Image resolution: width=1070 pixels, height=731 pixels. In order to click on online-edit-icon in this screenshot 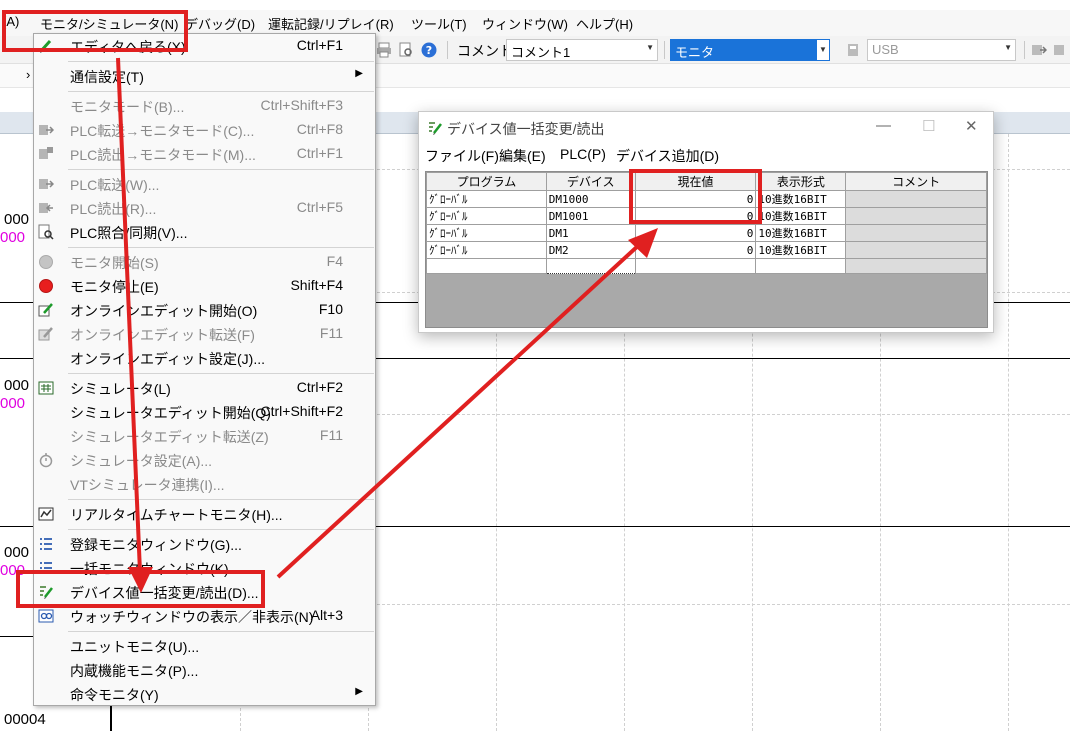, I will do `click(45, 310)`.